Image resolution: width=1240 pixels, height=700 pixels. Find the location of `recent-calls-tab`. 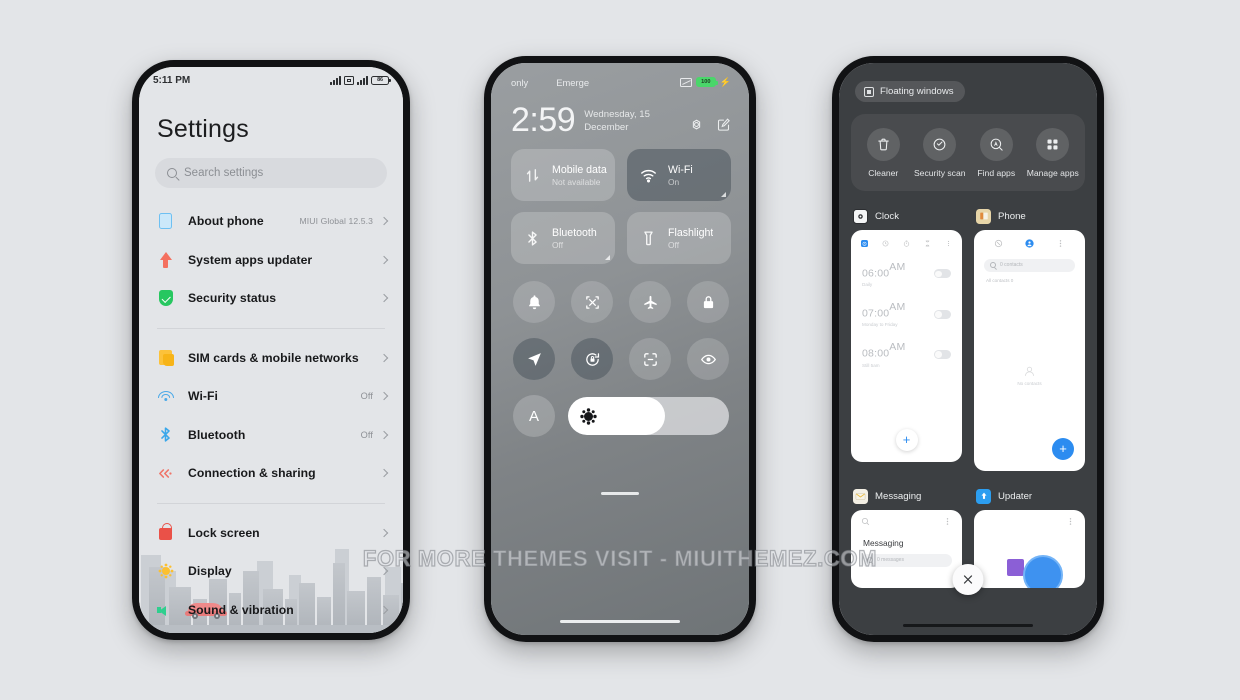

recent-calls-tab is located at coordinates (998, 243).